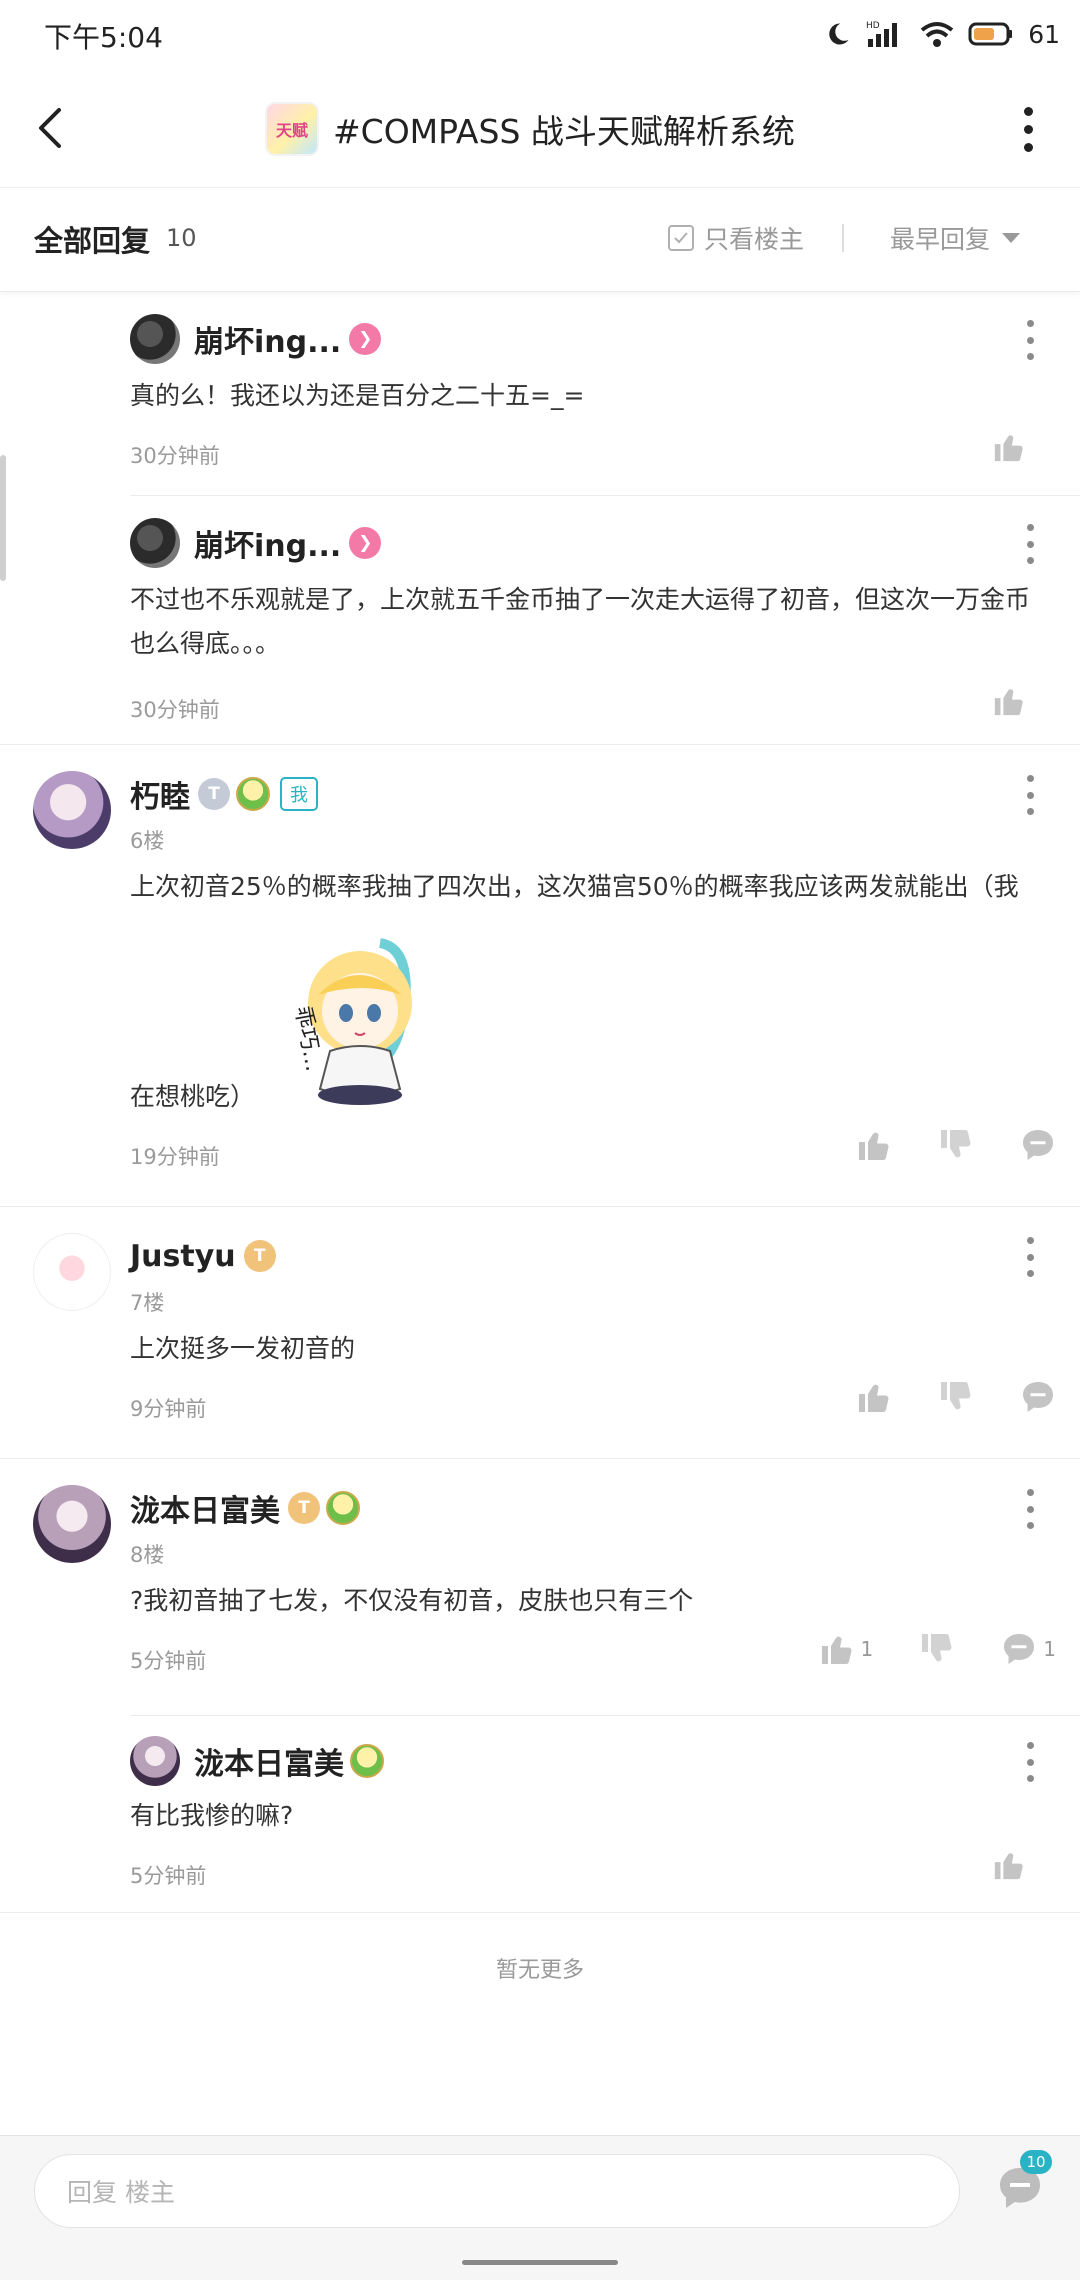 The height and width of the screenshot is (2280, 1080). I want to click on post-time: 5分钟前, so click(168, 1661).